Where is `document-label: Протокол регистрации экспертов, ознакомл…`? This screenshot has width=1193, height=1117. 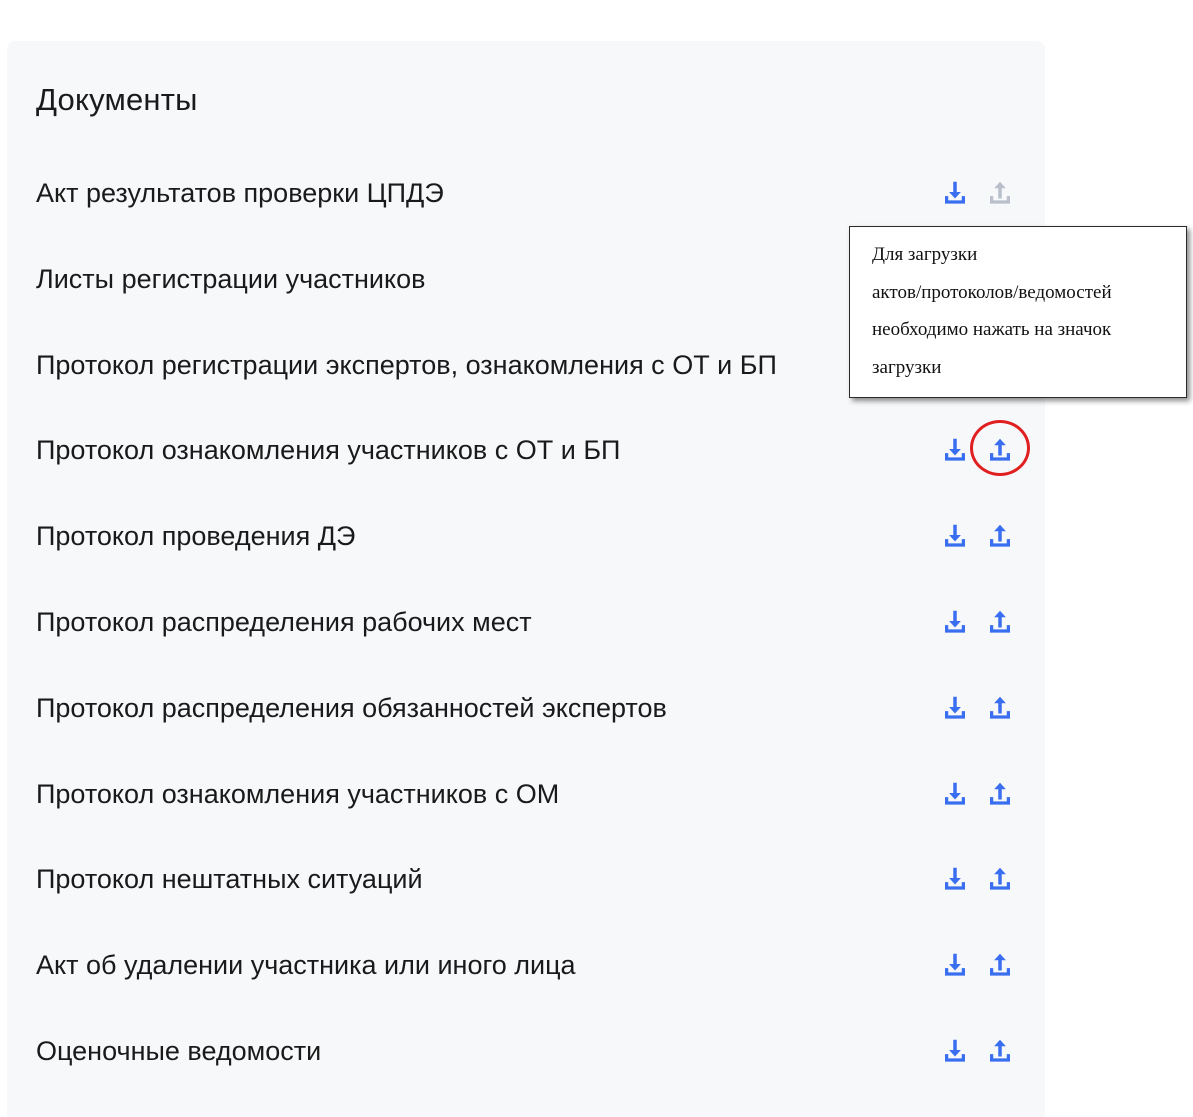 document-label: Протокол регистрации экспертов, ознакомл… is located at coordinates (406, 365).